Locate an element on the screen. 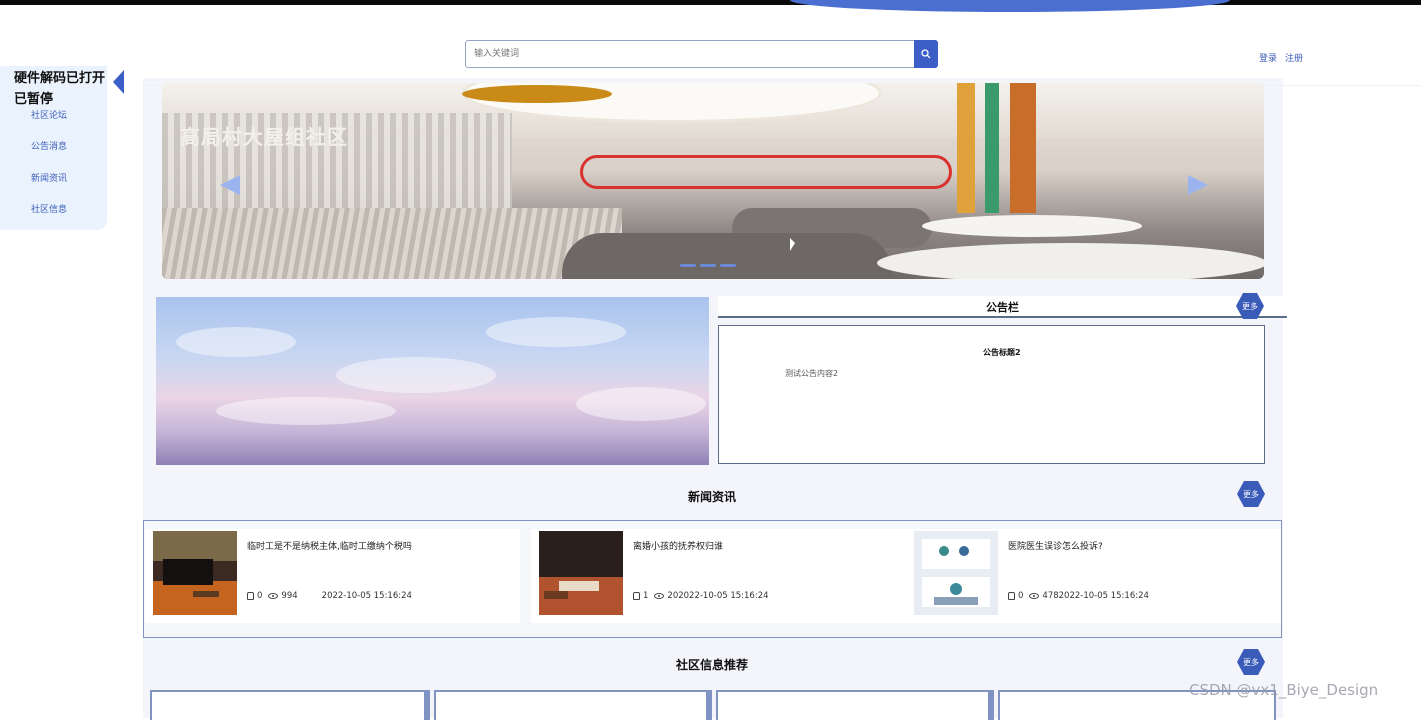 Image resolution: width=1421 pixels, height=720 pixels. banner-wall-text: 高局村大屋组社区 is located at coordinates (264, 137).